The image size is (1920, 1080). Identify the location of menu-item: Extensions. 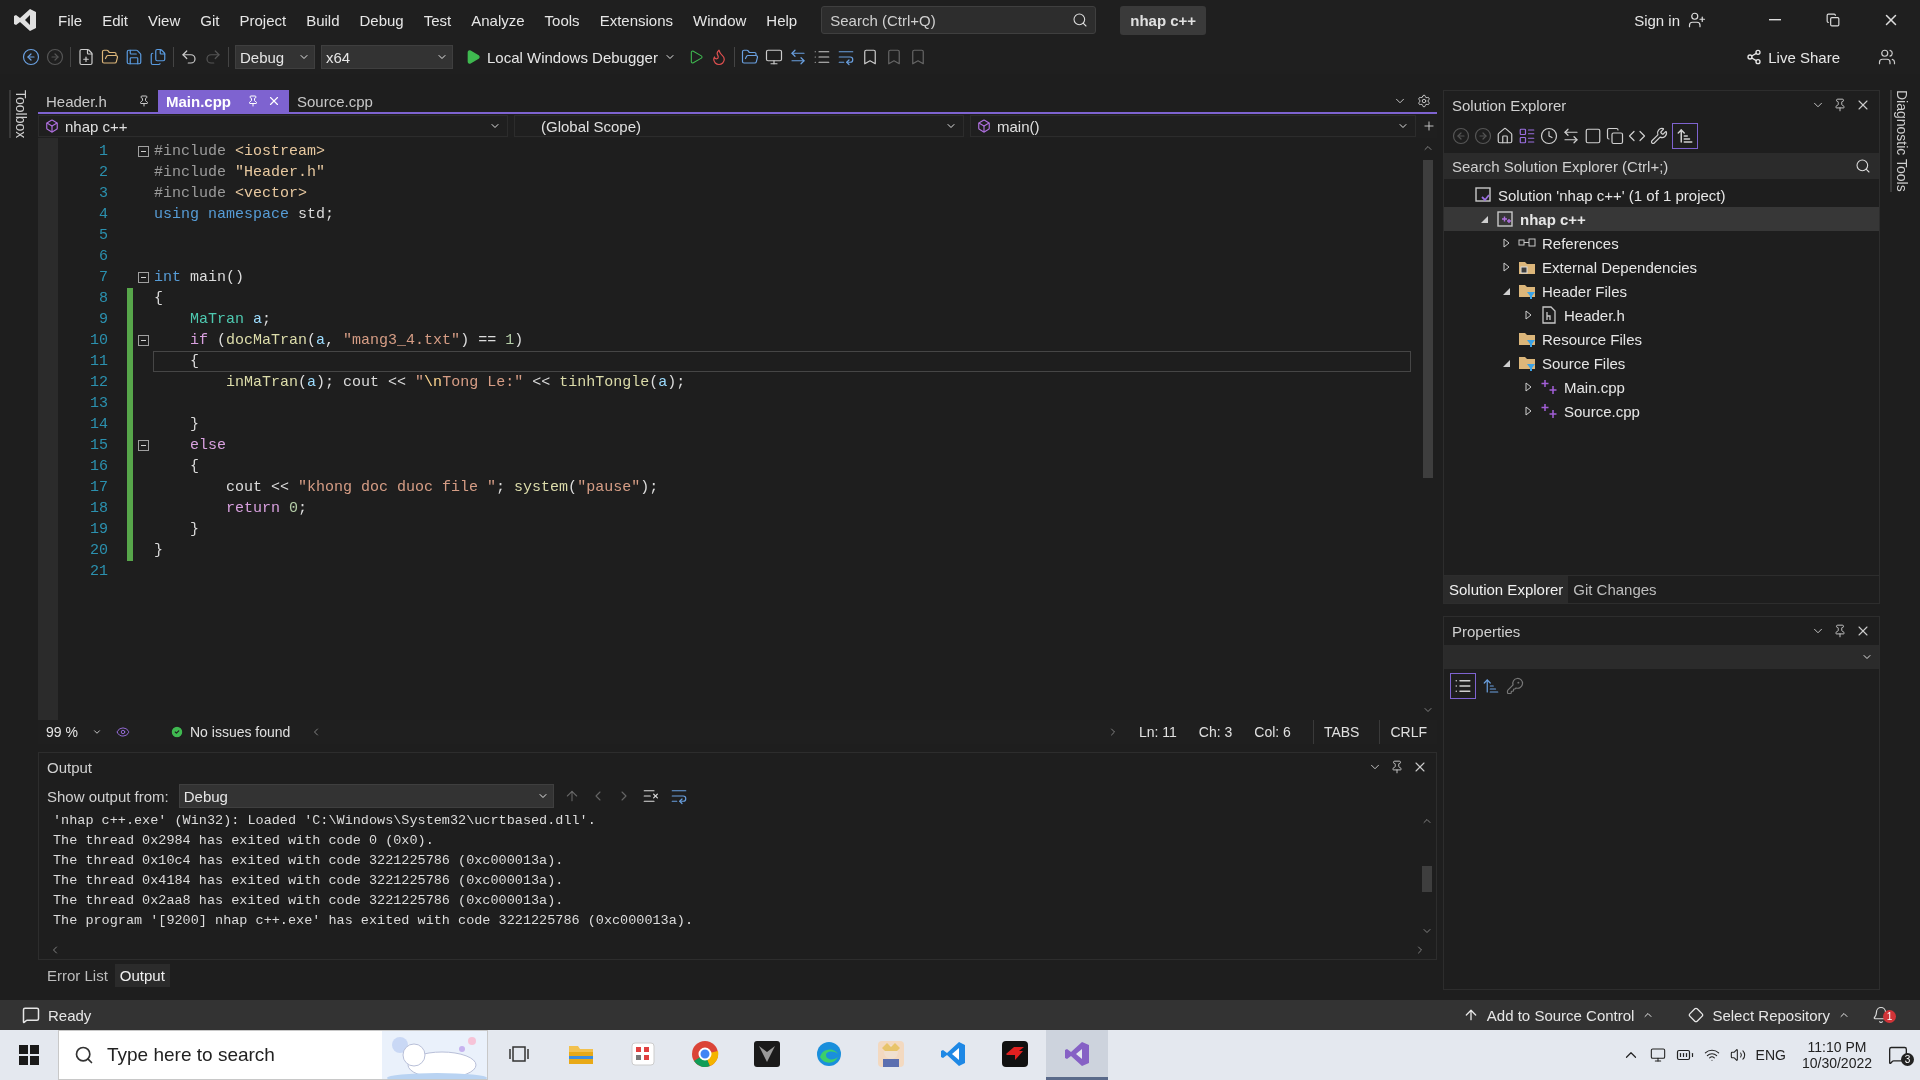
(636, 20).